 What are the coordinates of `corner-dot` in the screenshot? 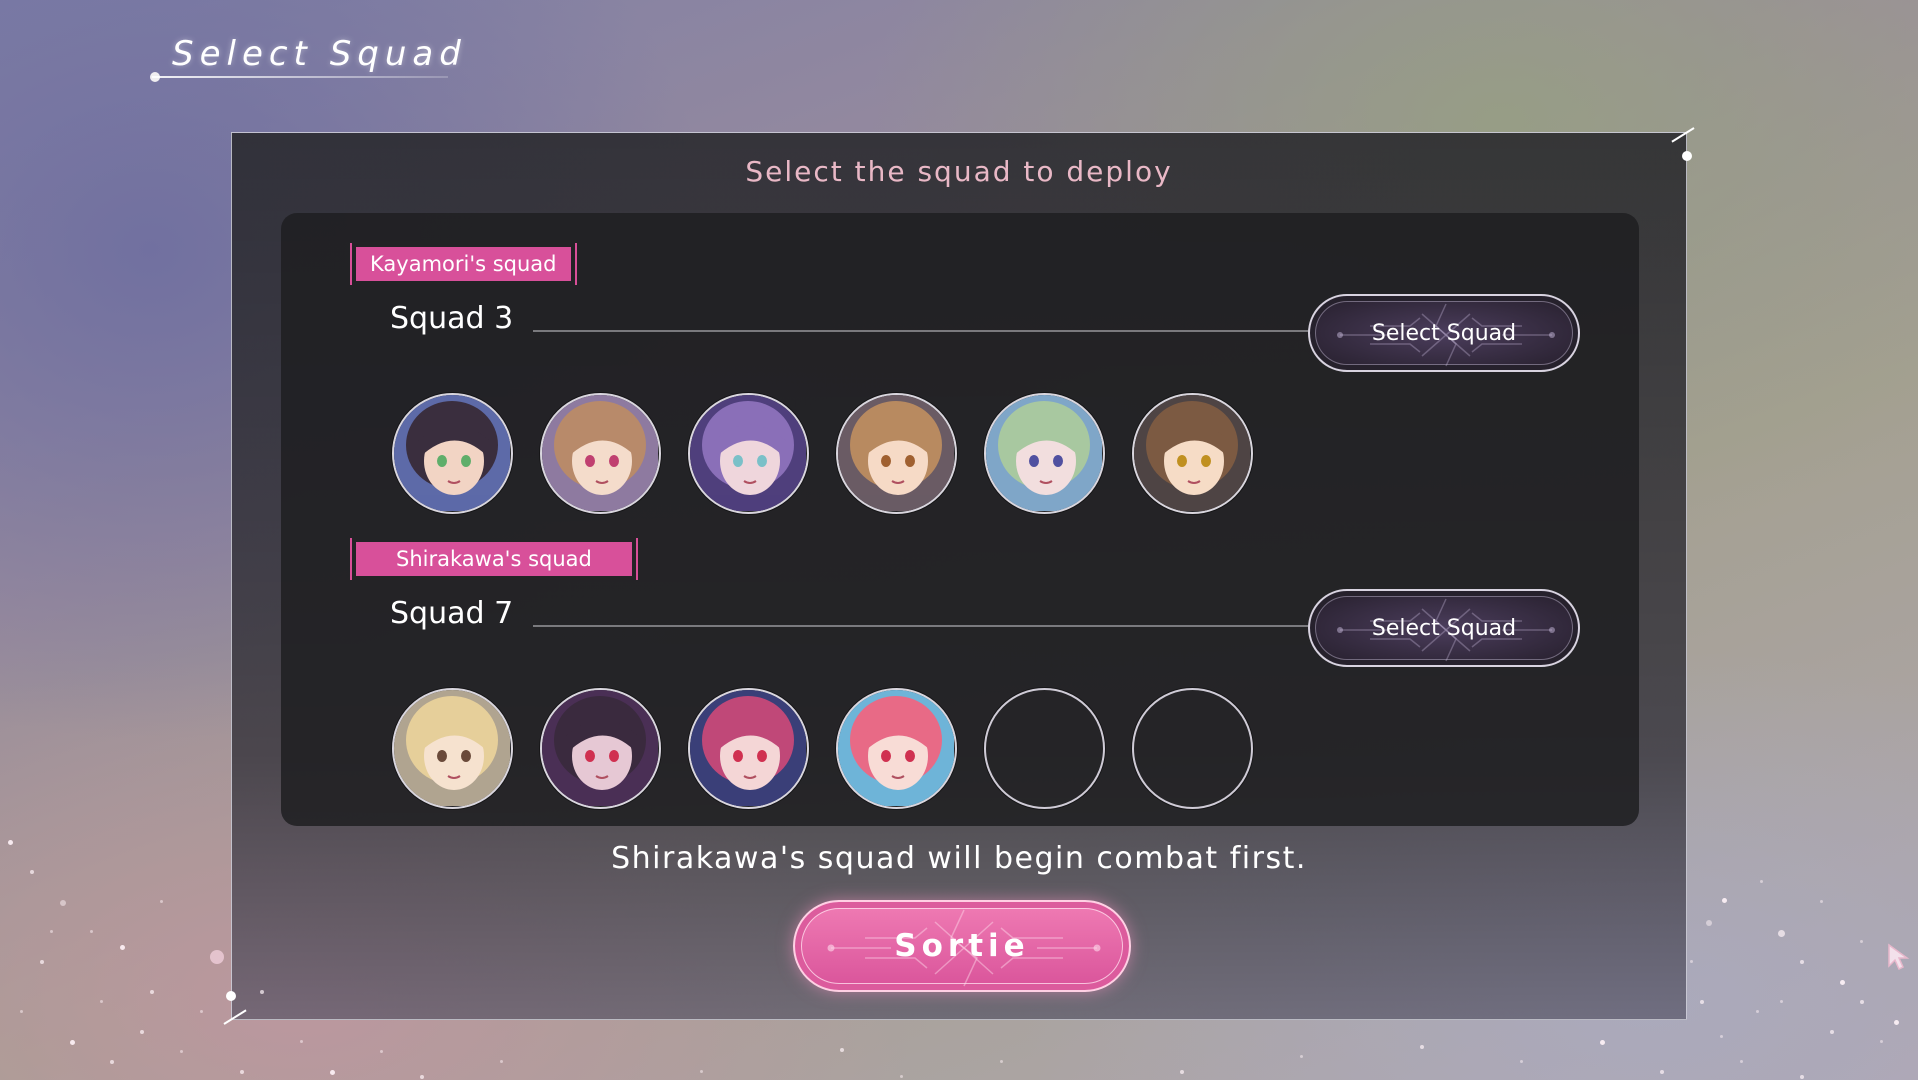 It's located at (231, 996).